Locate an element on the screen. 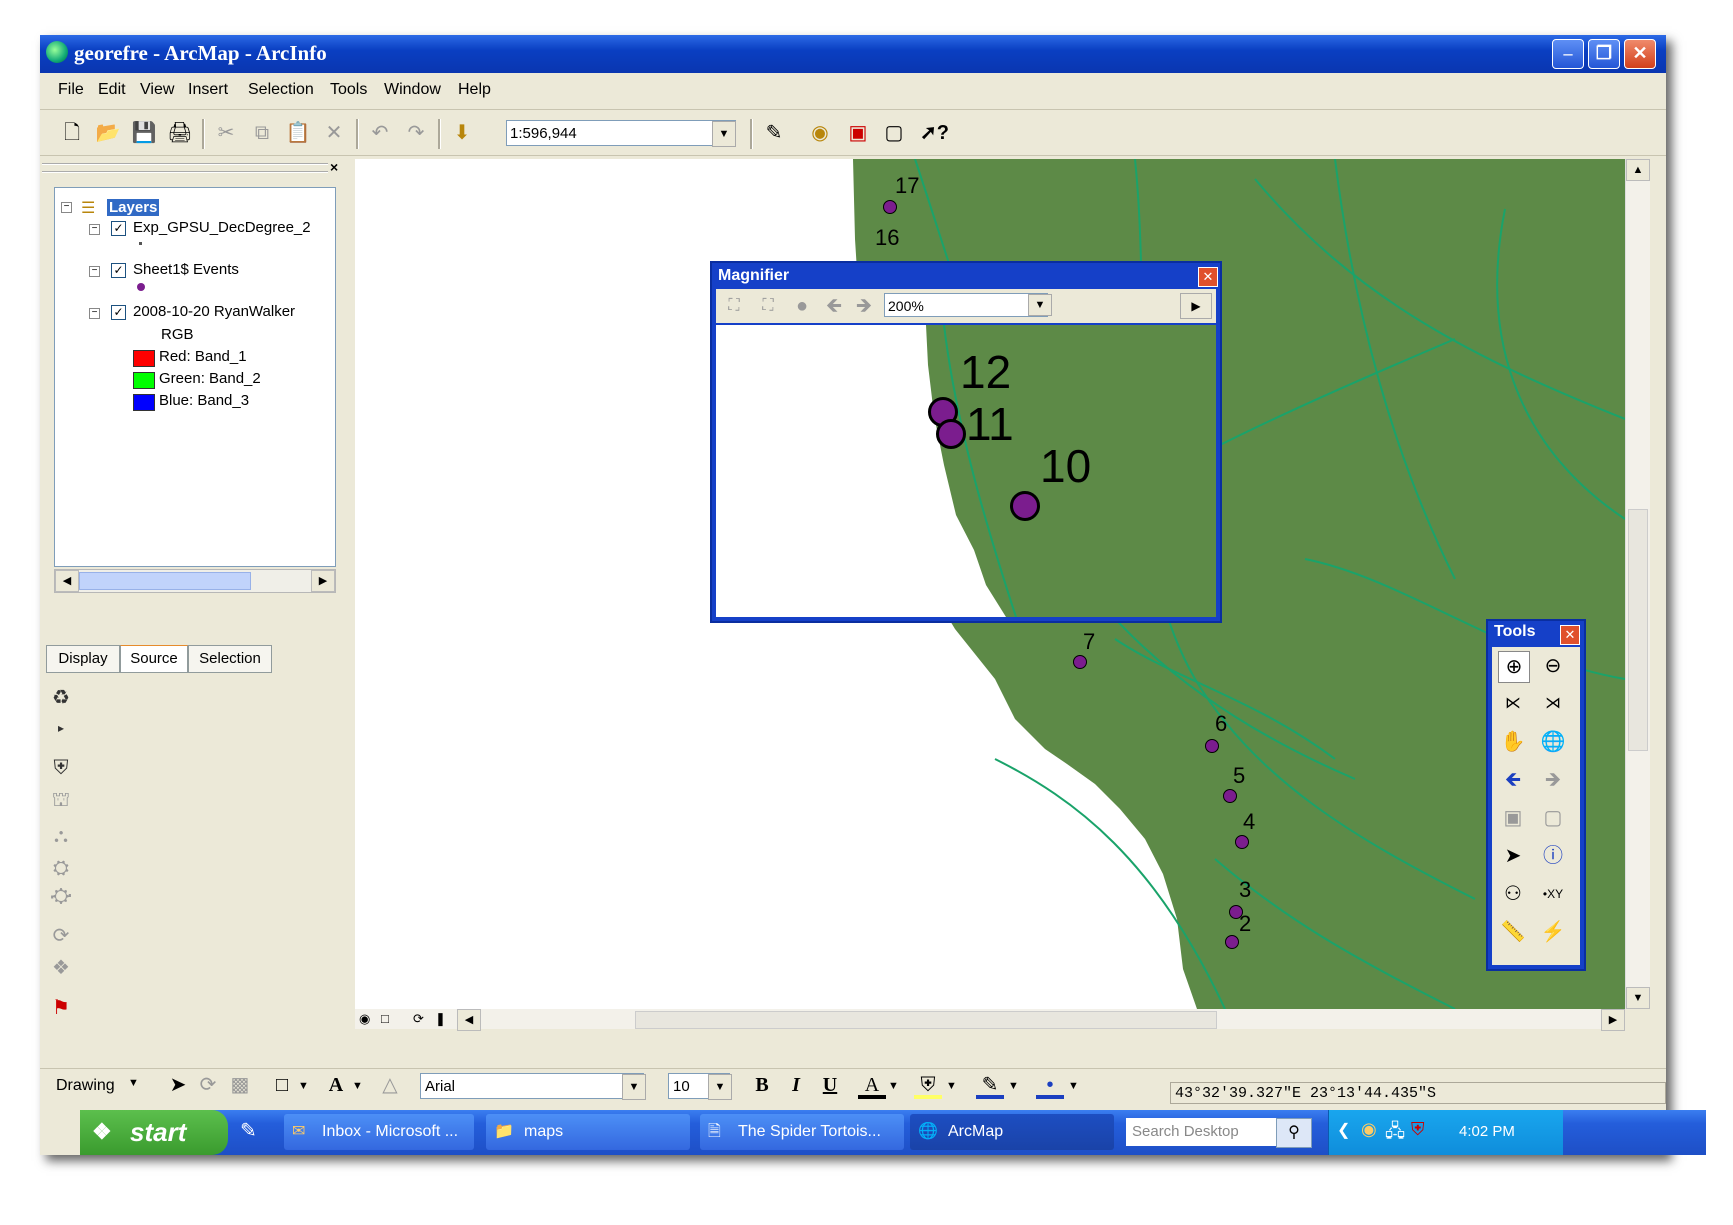  command-line-icon: ▢ is located at coordinates (894, 133).